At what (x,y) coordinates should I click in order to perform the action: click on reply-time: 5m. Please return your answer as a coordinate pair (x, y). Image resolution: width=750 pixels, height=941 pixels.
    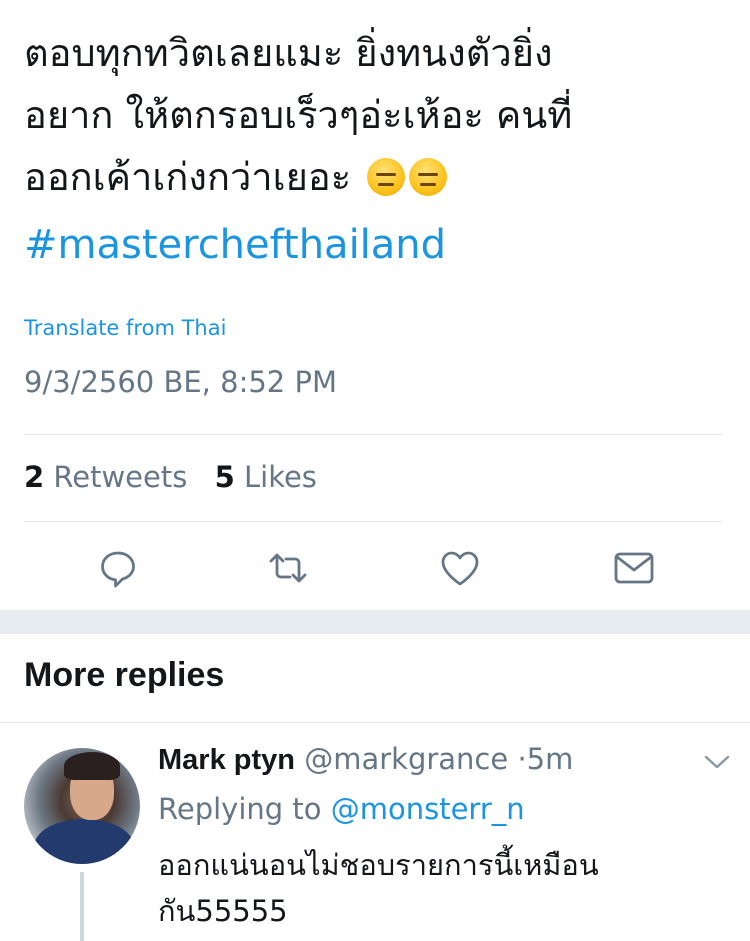
    Looking at the image, I should click on (550, 759).